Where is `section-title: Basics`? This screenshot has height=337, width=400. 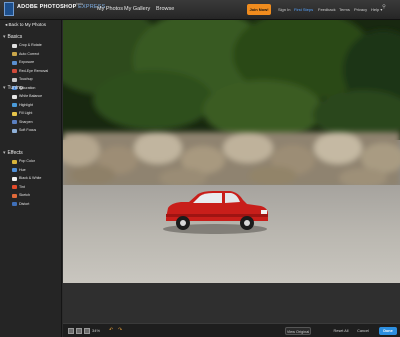 section-title: Basics is located at coordinates (15, 37).